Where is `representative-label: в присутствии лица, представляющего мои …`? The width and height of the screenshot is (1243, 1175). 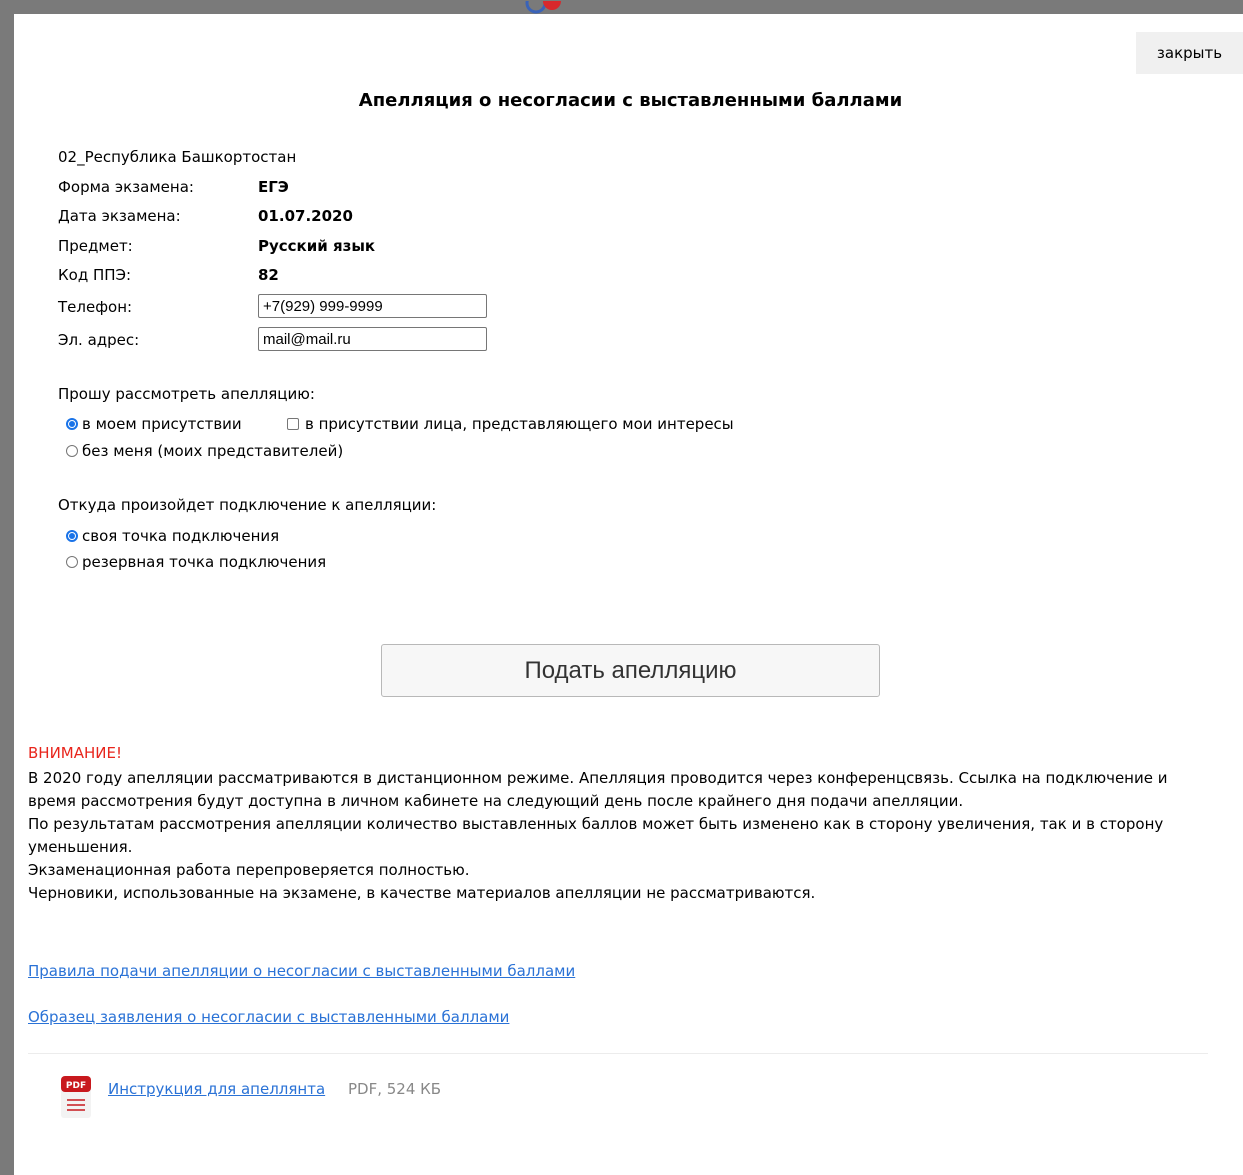
representative-label: в присутствии лица, представляющего мои … is located at coordinates (519, 424).